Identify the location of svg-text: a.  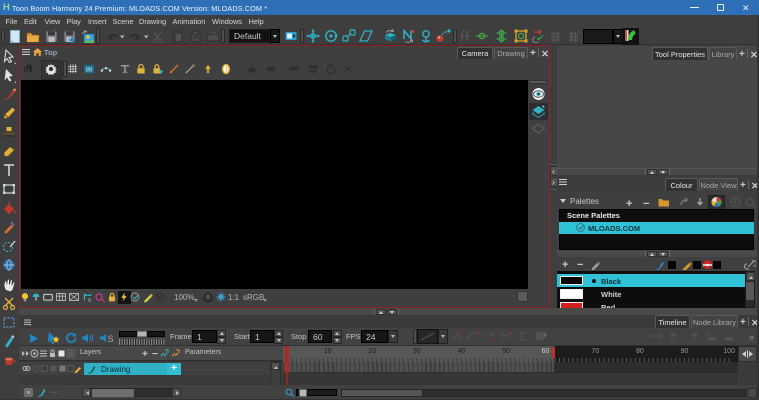
(89, 299).